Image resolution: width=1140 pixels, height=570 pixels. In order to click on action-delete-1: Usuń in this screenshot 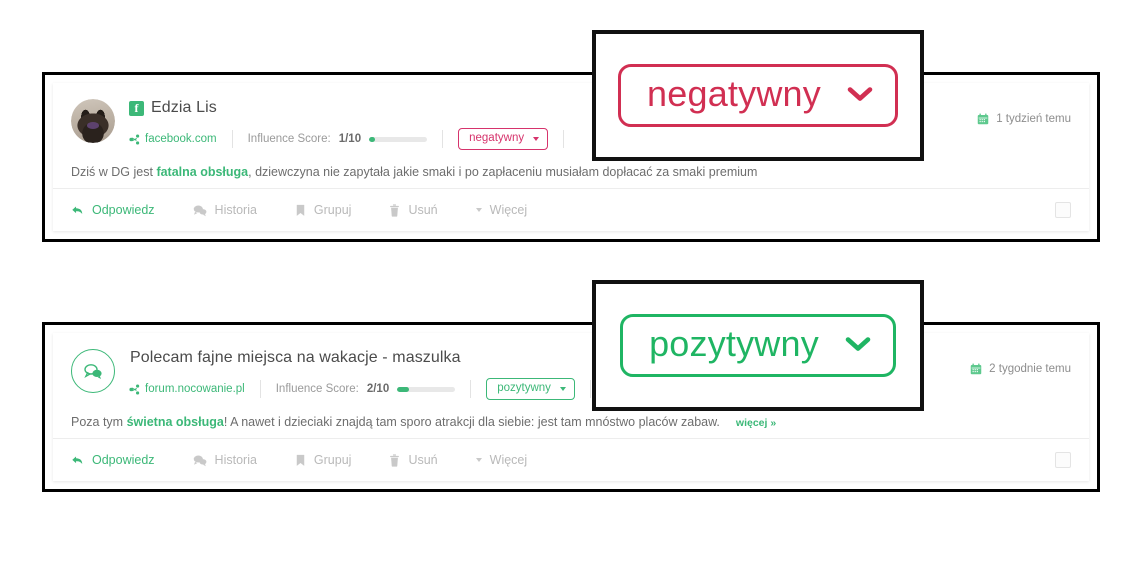, I will do `click(413, 210)`.